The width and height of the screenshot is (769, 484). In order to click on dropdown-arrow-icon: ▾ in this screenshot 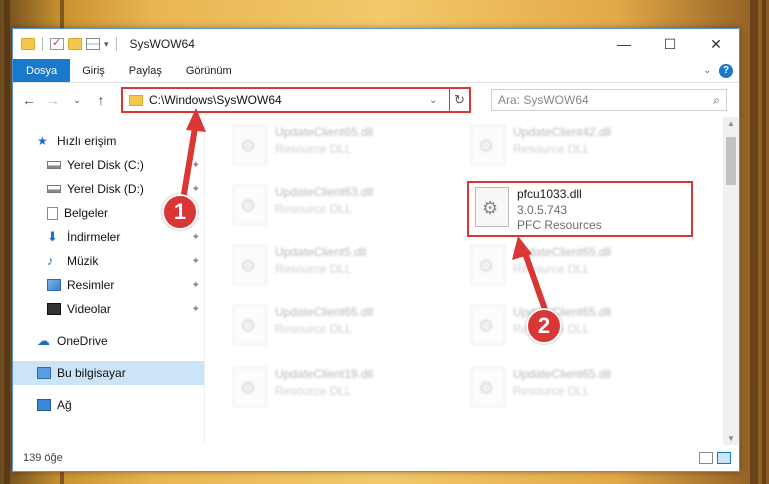, I will do `click(106, 44)`.